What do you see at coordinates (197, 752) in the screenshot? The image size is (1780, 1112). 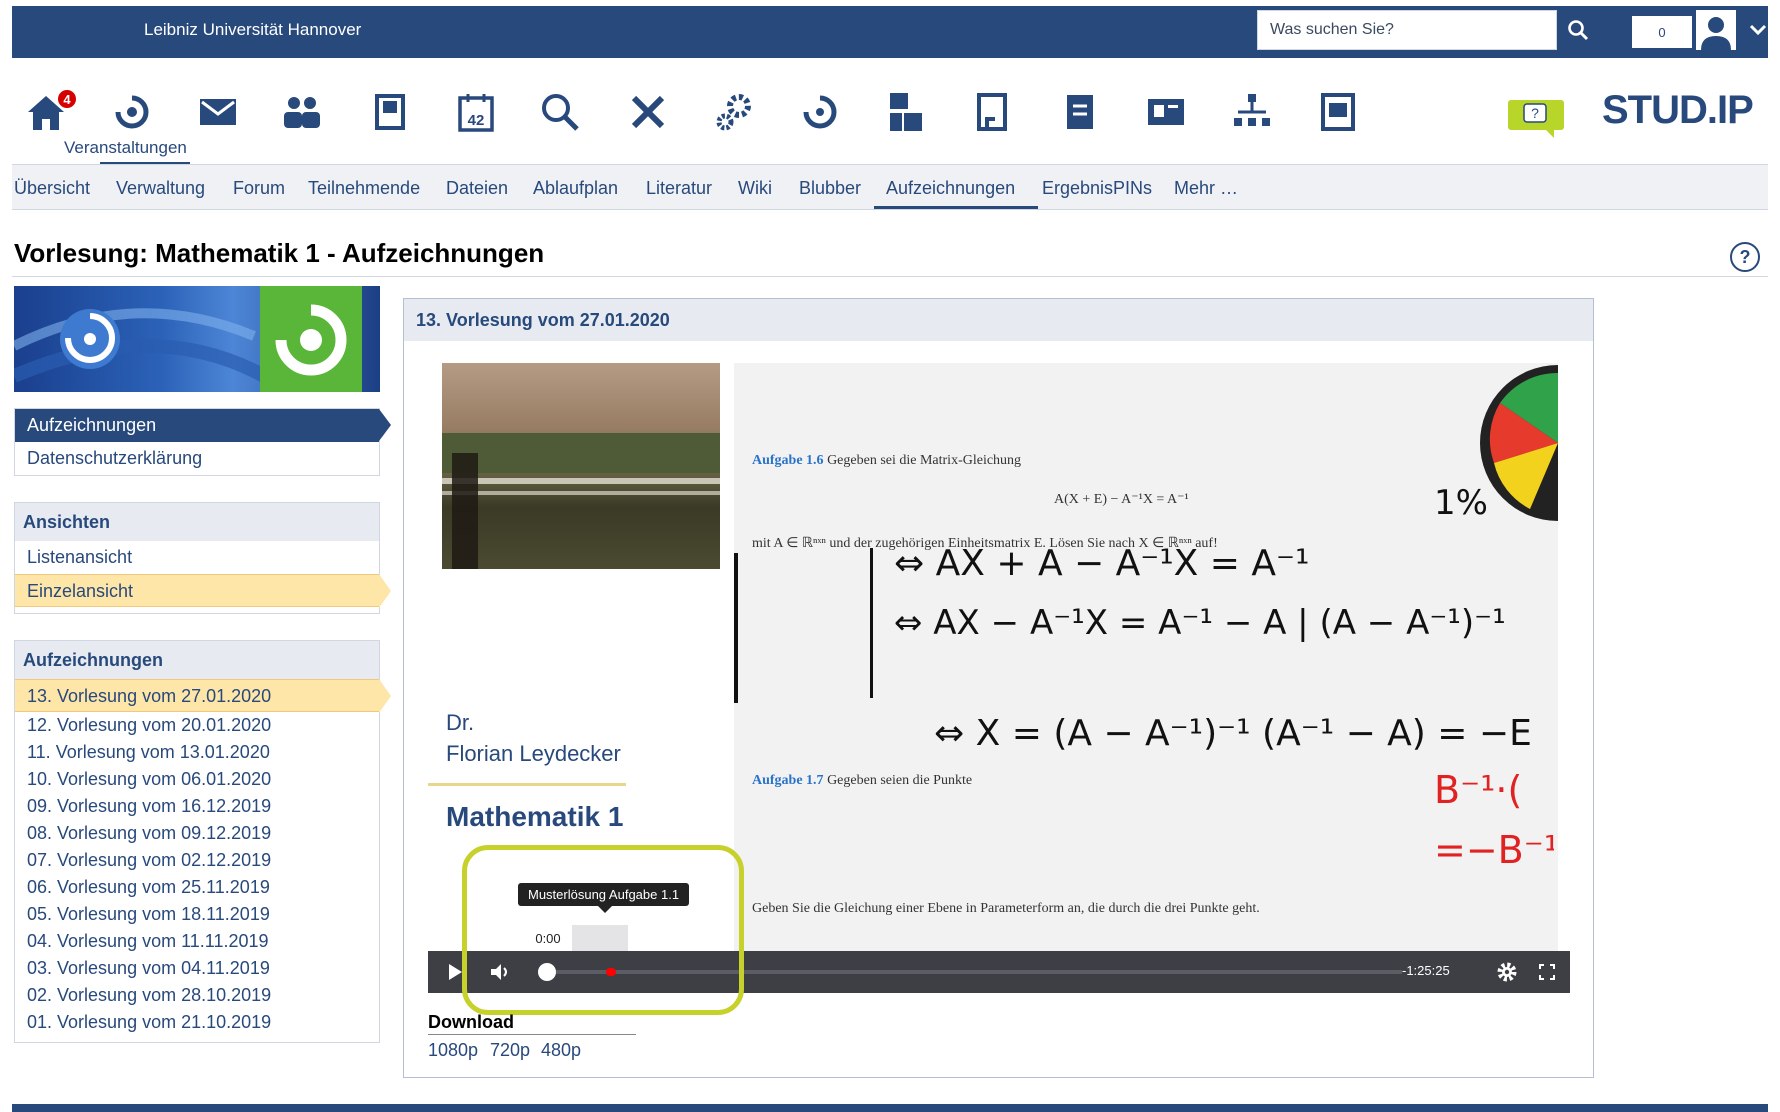 I see `recording-item: 11. Vorlesung vom 13.01.2020` at bounding box center [197, 752].